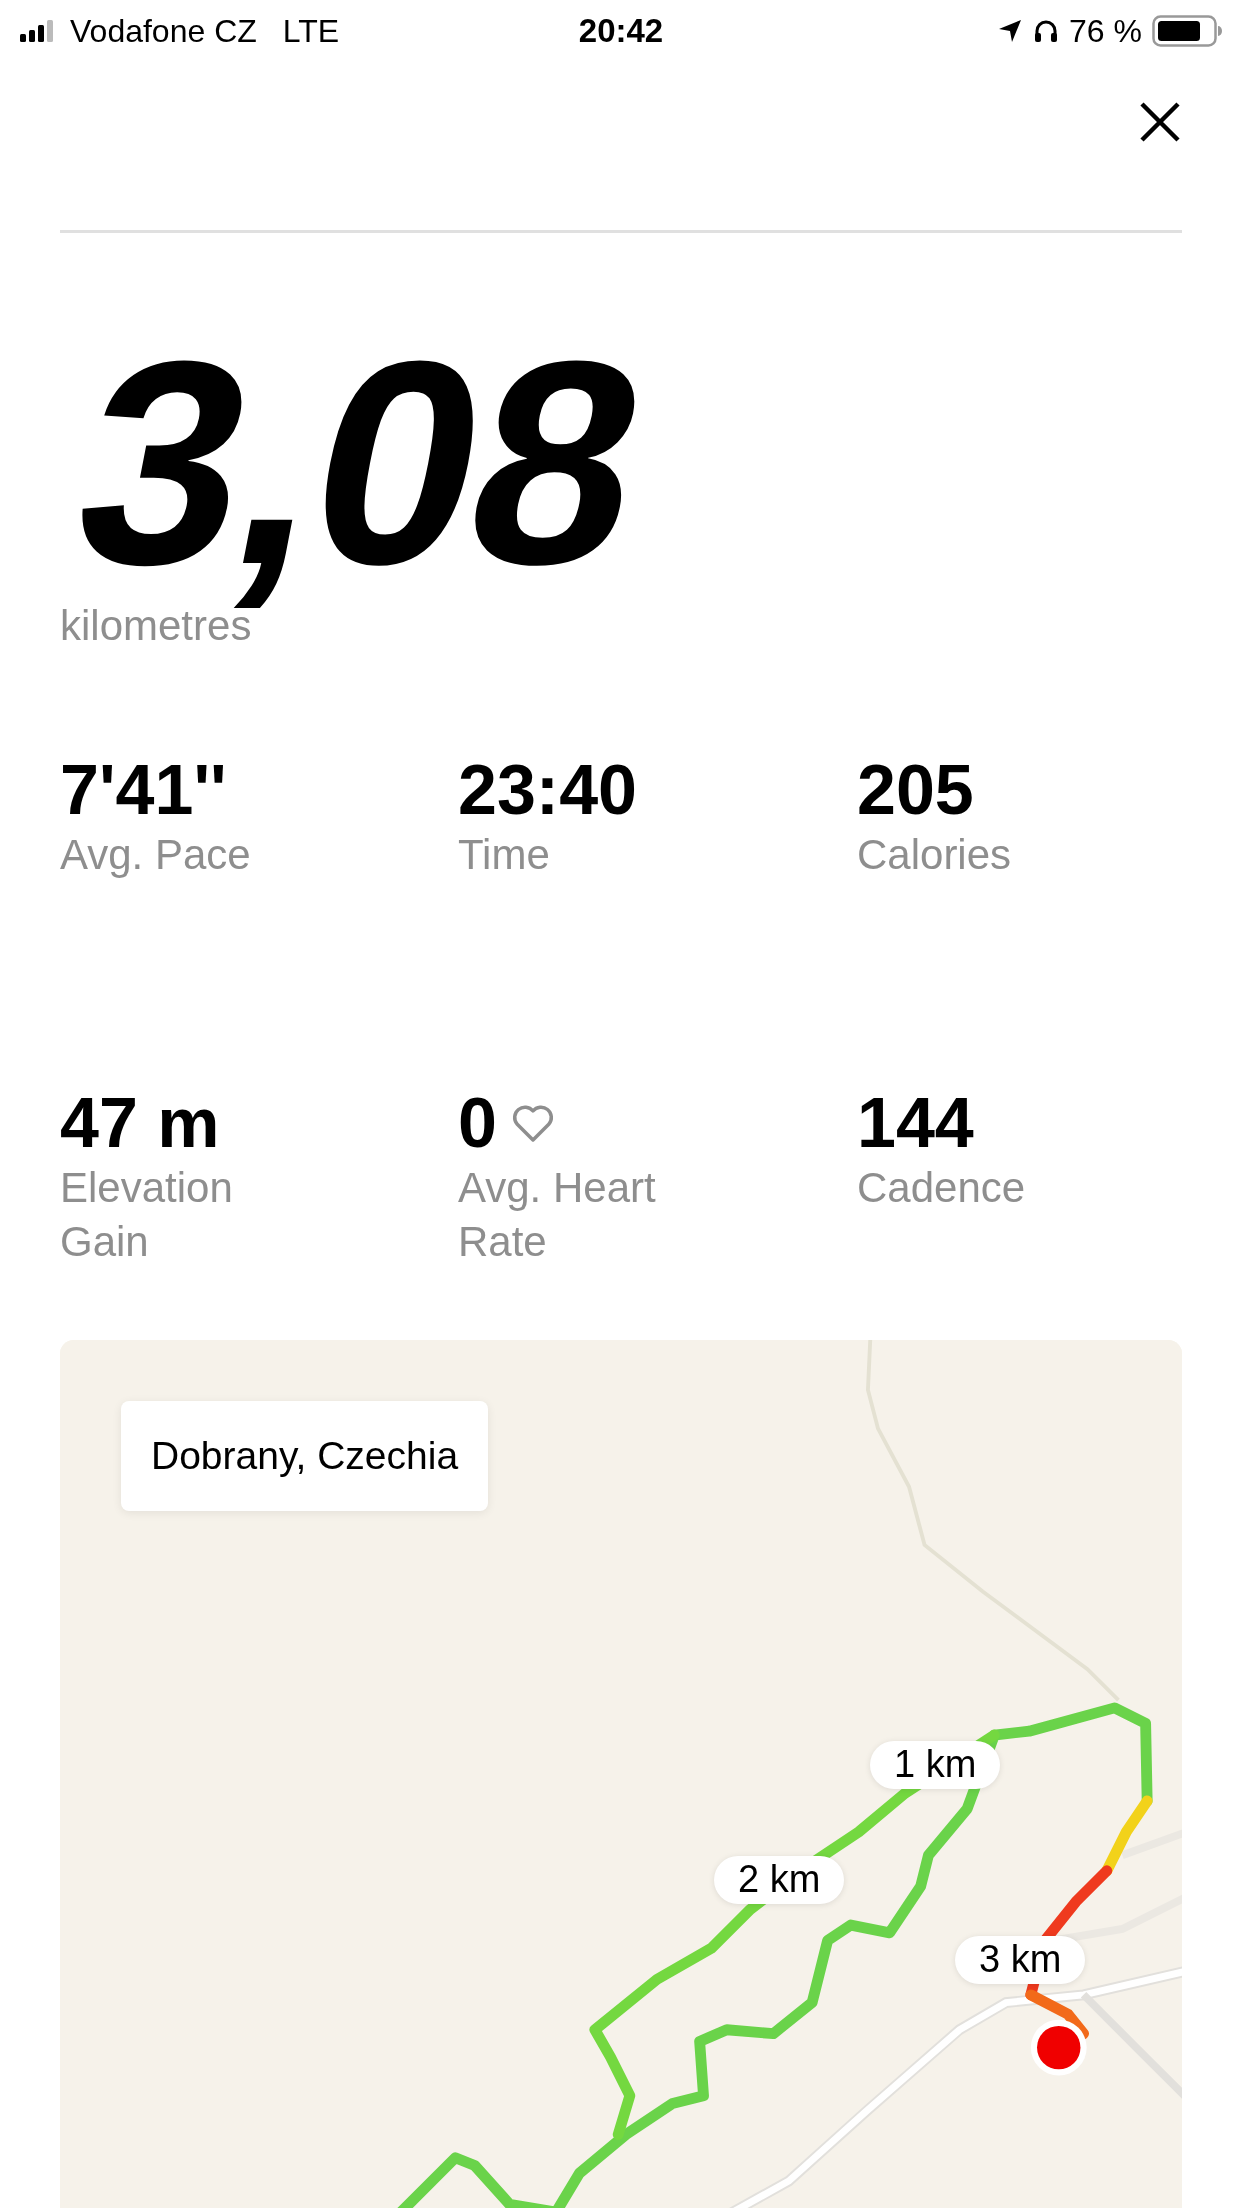 The height and width of the screenshot is (2208, 1242). Describe the element at coordinates (156, 854) in the screenshot. I see `stat-label: Avg. Pace` at that location.